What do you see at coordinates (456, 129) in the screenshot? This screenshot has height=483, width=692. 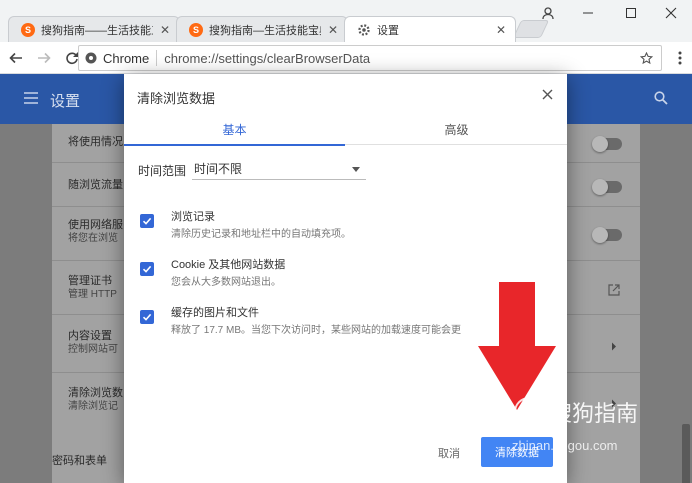 I see `tab-advanced: 高级` at bounding box center [456, 129].